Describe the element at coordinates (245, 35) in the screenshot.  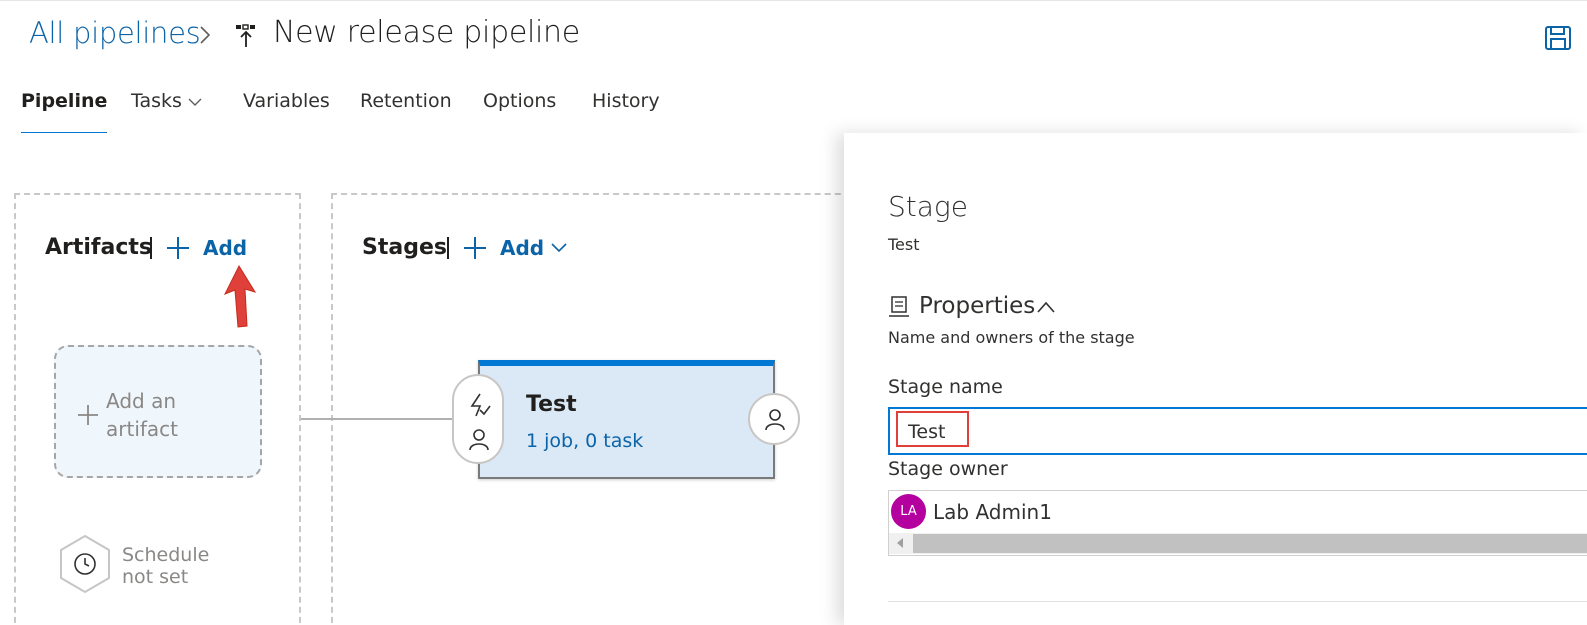
I see `release-pipeline-icon` at that location.